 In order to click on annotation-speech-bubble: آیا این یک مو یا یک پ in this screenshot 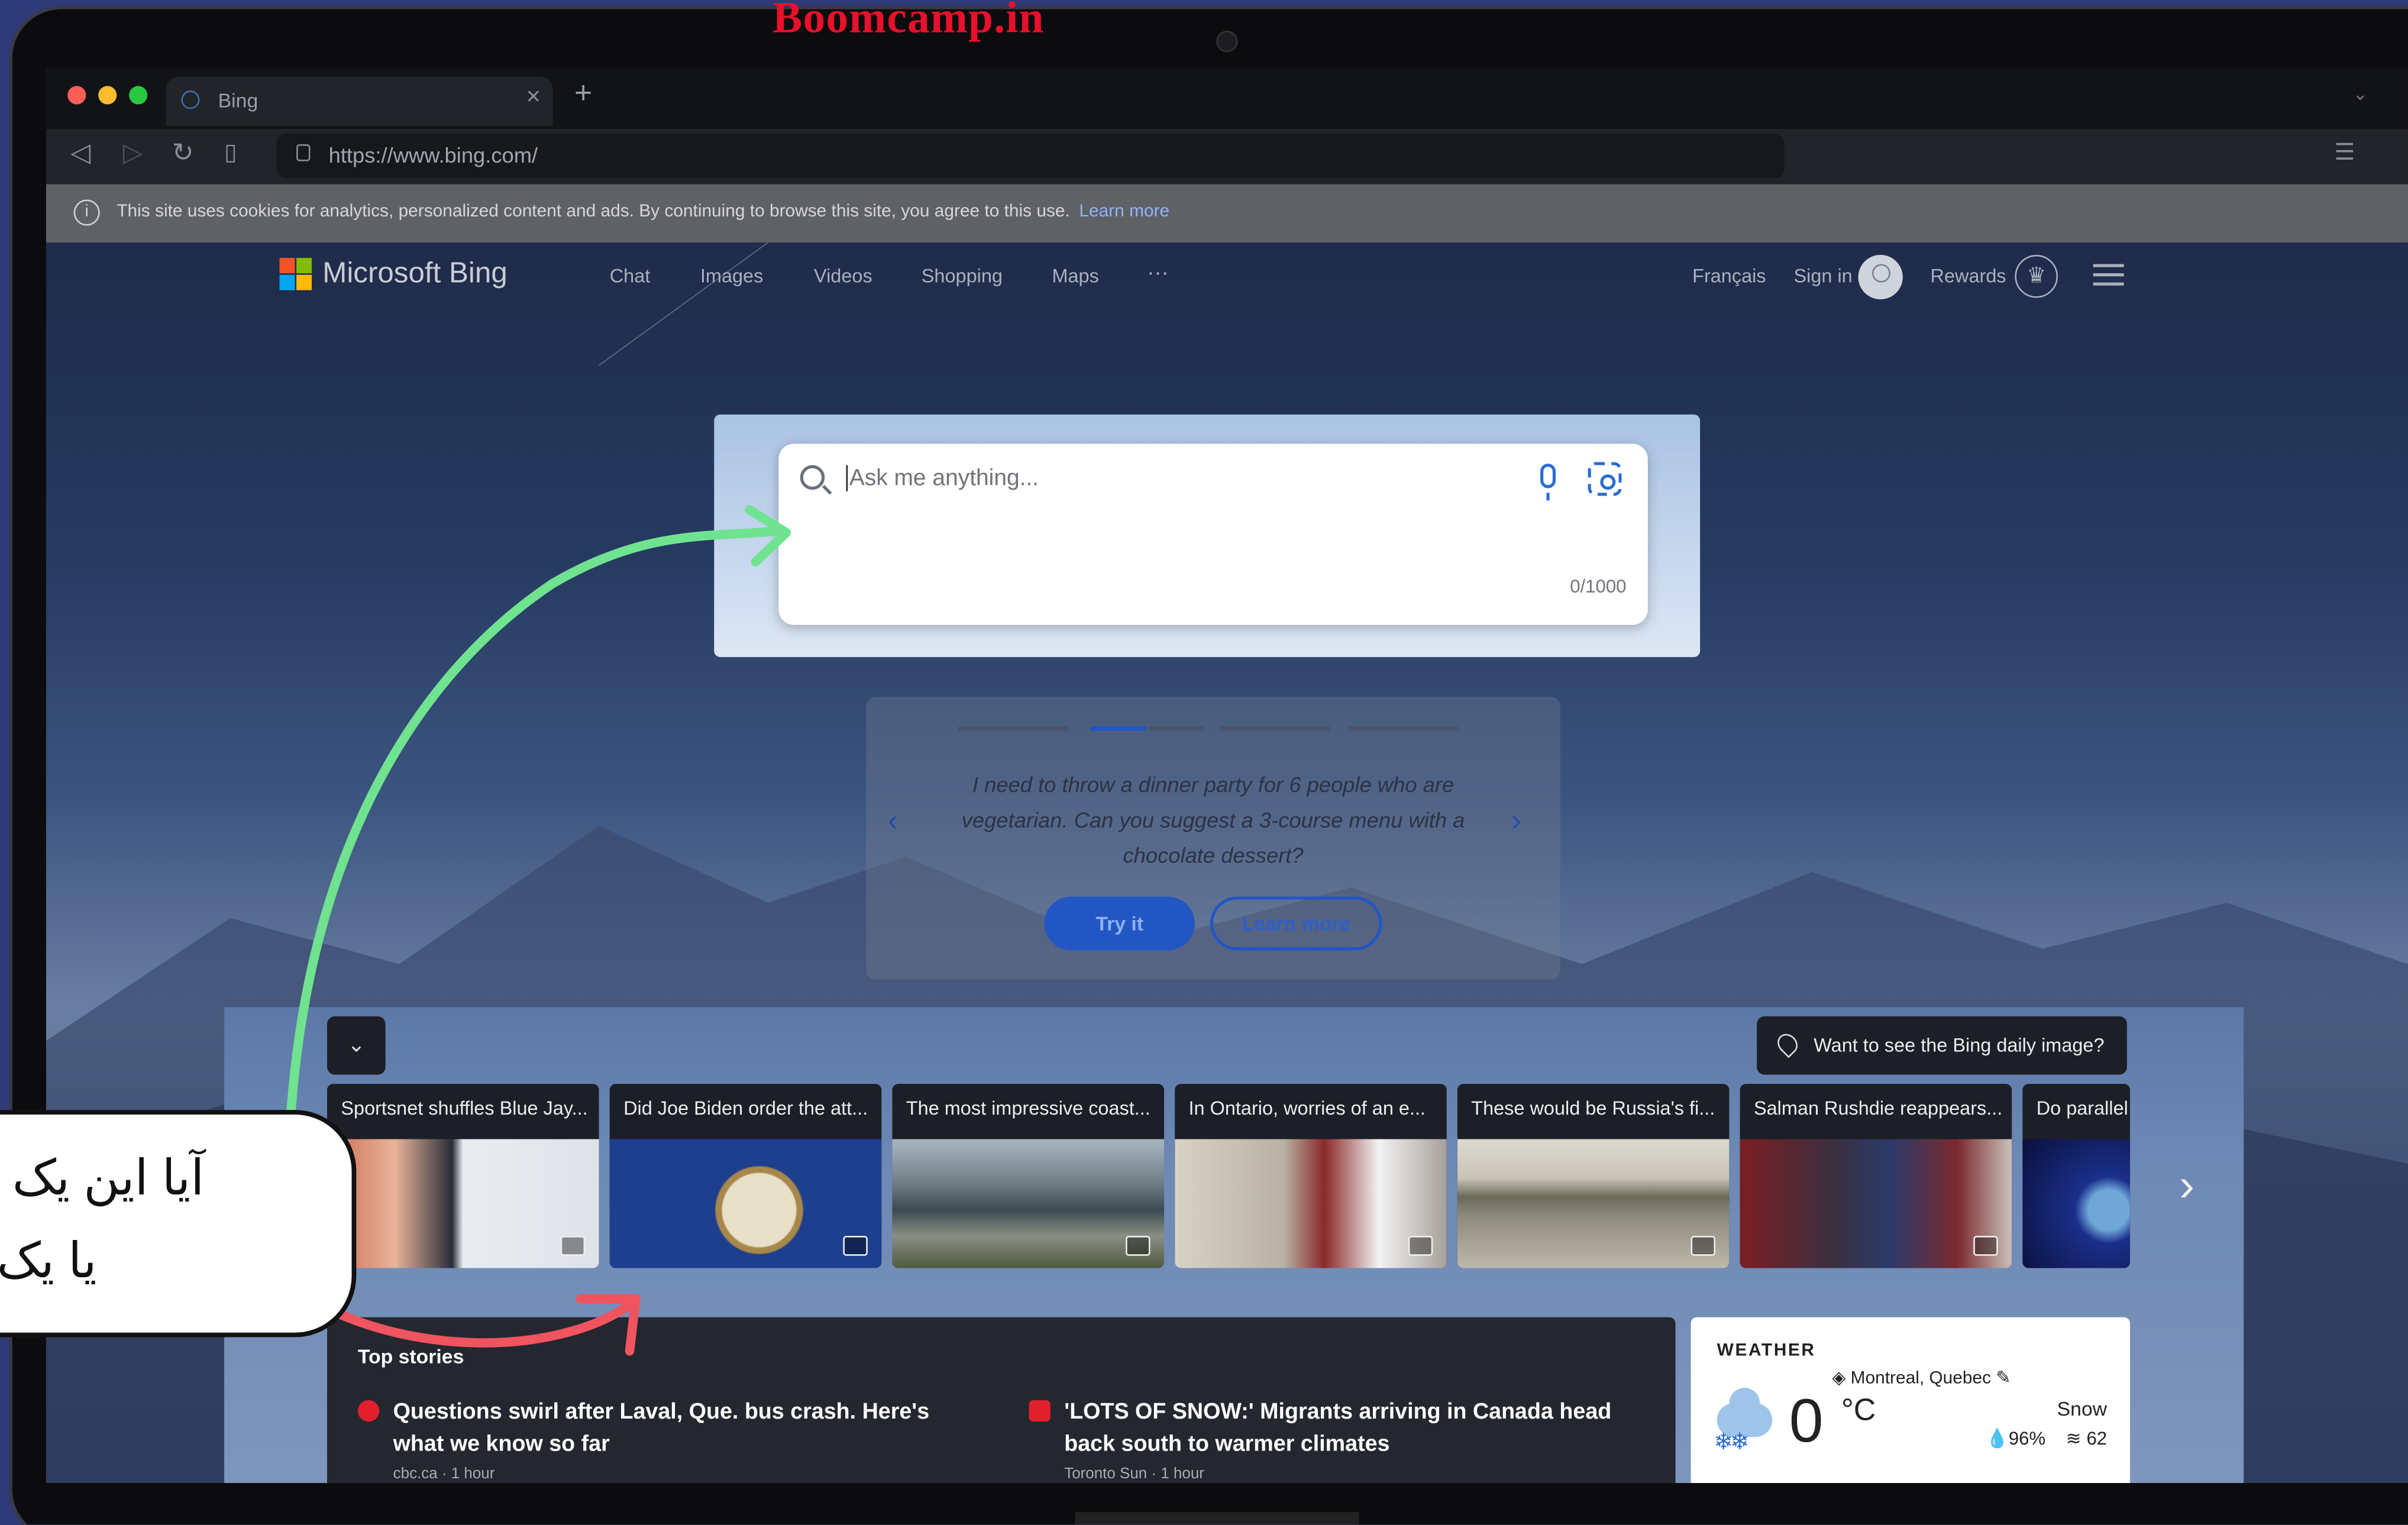, I will do `click(178, 1224)`.